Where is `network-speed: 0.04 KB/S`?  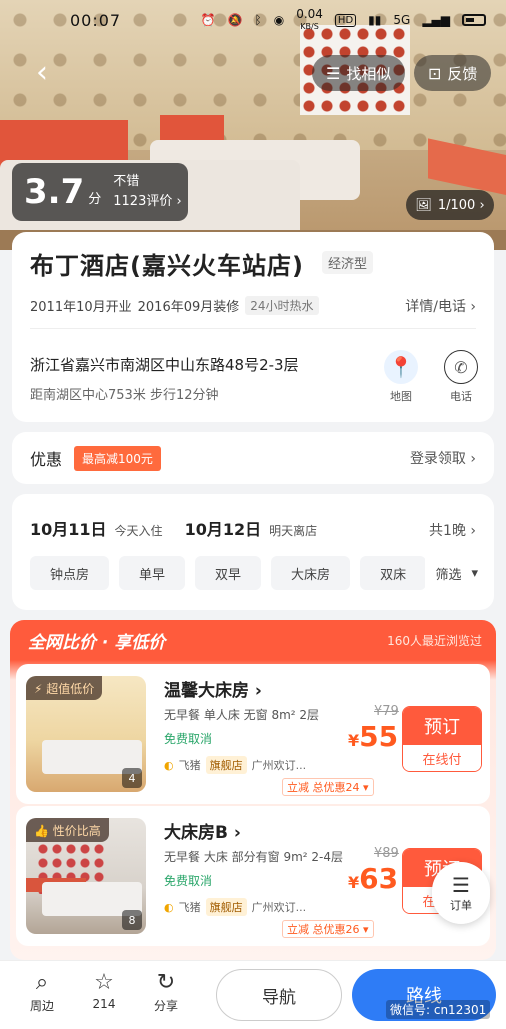
network-speed: 0.04 KB/S is located at coordinates (309, 18).